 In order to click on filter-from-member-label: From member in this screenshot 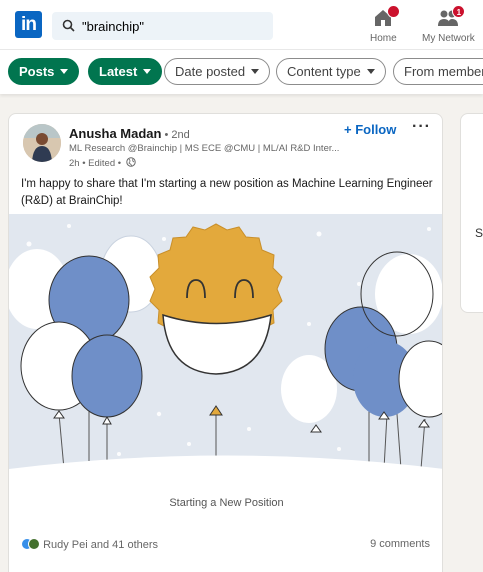, I will do `click(443, 71)`.